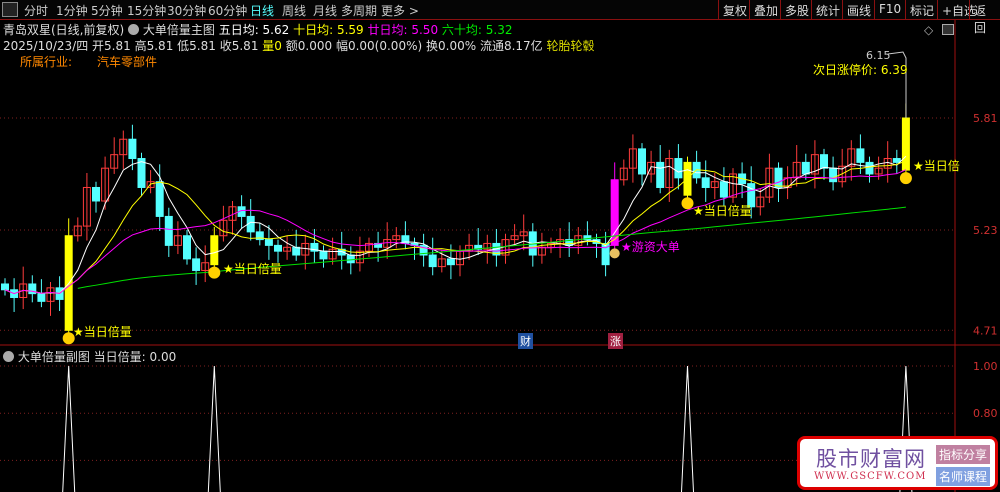 This screenshot has width=1000, height=492. What do you see at coordinates (135, 357) in the screenshot?
I see `sub-value: 当日倍量: 0.00` at bounding box center [135, 357].